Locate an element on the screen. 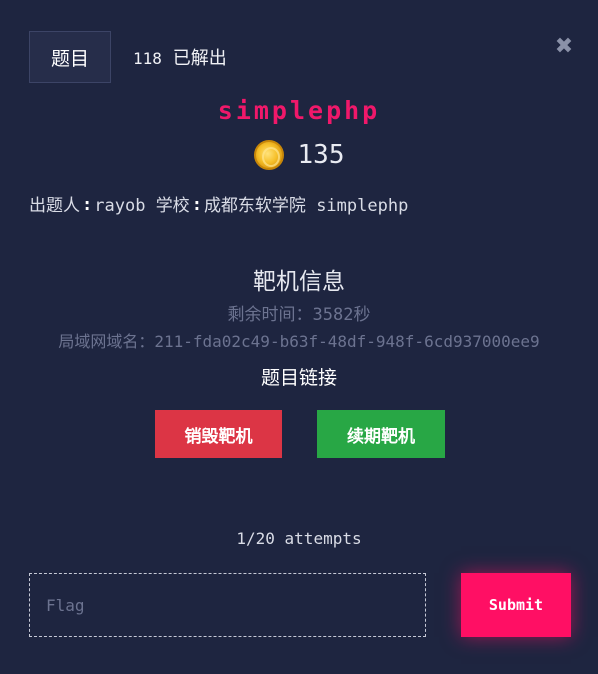  remaining-time: 剩余时间：3582秒 is located at coordinates (299, 312).